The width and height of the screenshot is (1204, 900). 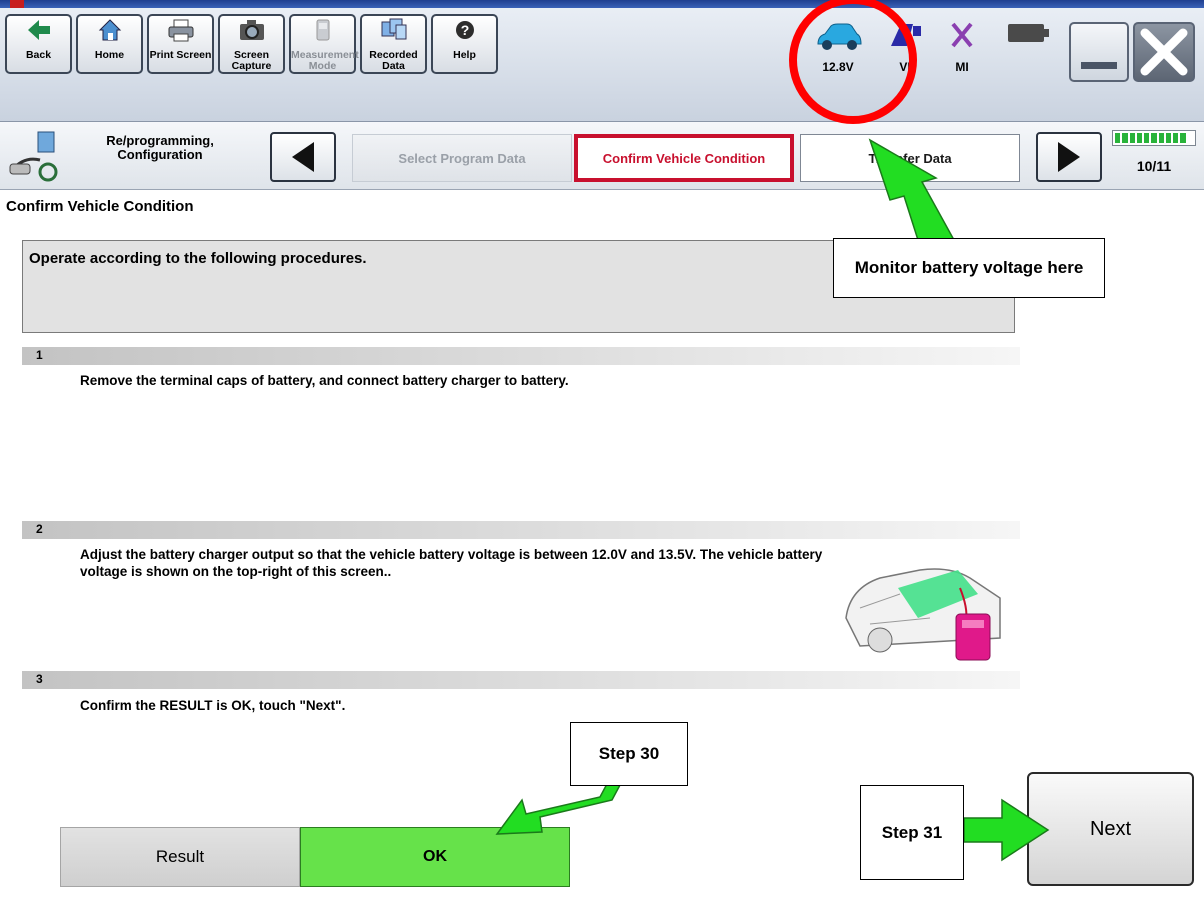 I want to click on print-screen-button: Print Screen, so click(x=180, y=44).